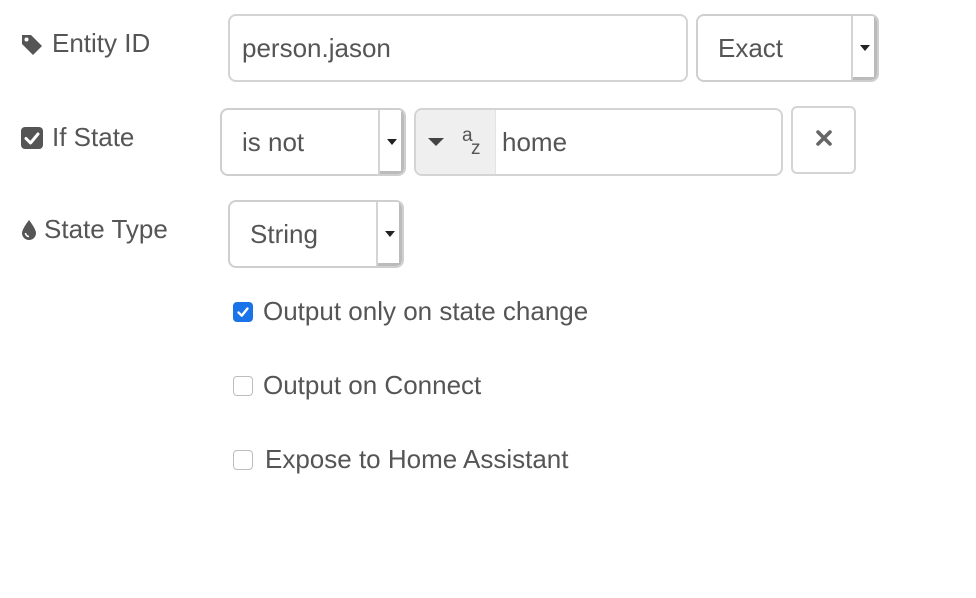 Image resolution: width=976 pixels, height=598 pixels. Describe the element at coordinates (787, 48) in the screenshot. I see `entity-id-match-select: Exact` at that location.